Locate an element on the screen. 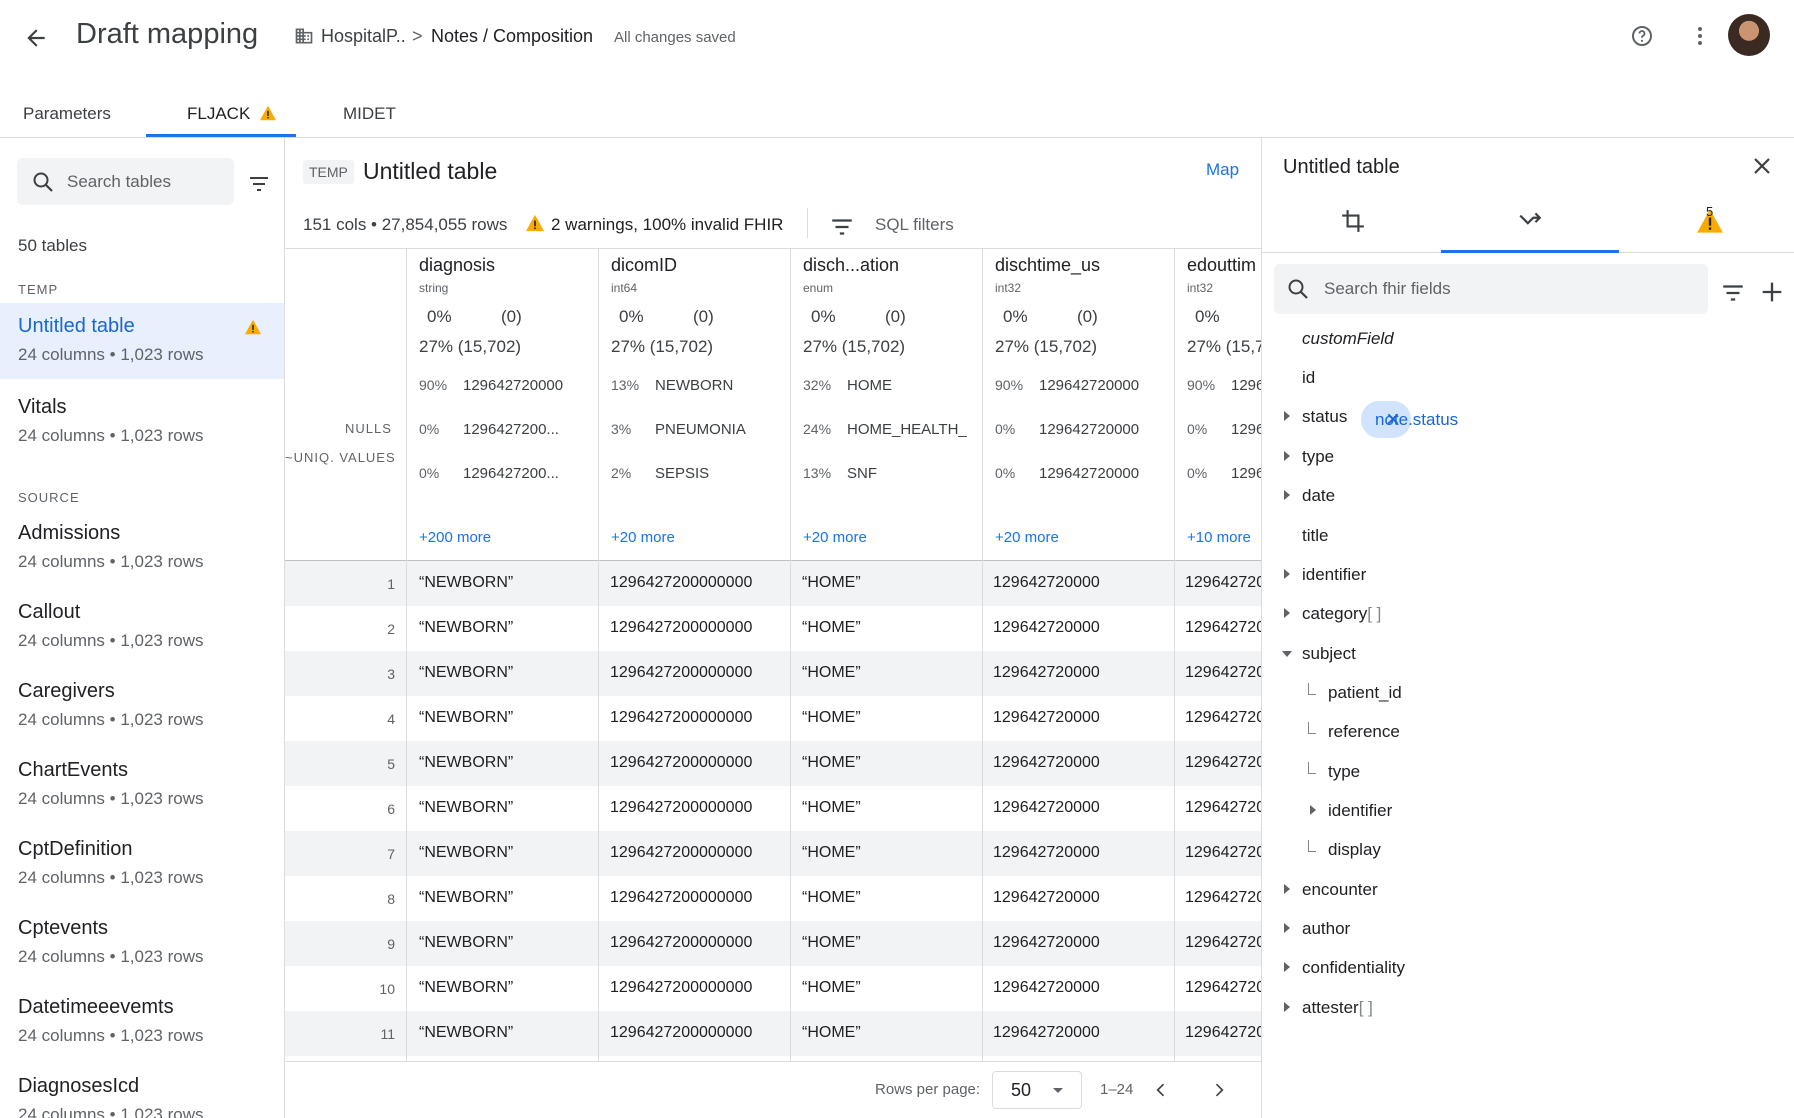 The image size is (1794, 1118). fhir-field-category: category[ ] is located at coordinates (1528, 615).